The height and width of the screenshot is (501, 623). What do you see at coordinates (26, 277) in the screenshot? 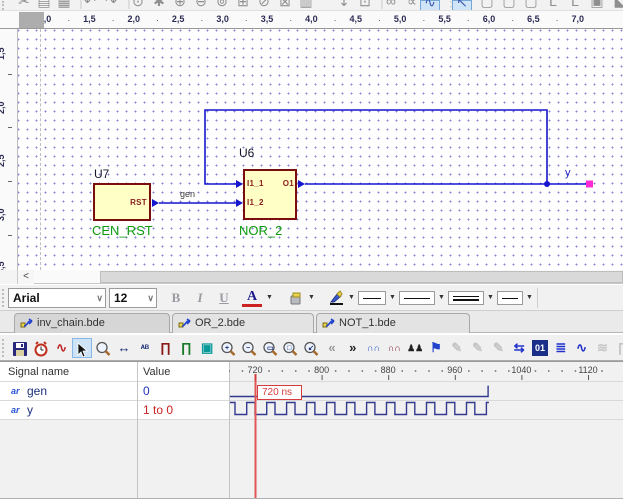
I see `hscroll-left-button: <` at bounding box center [26, 277].